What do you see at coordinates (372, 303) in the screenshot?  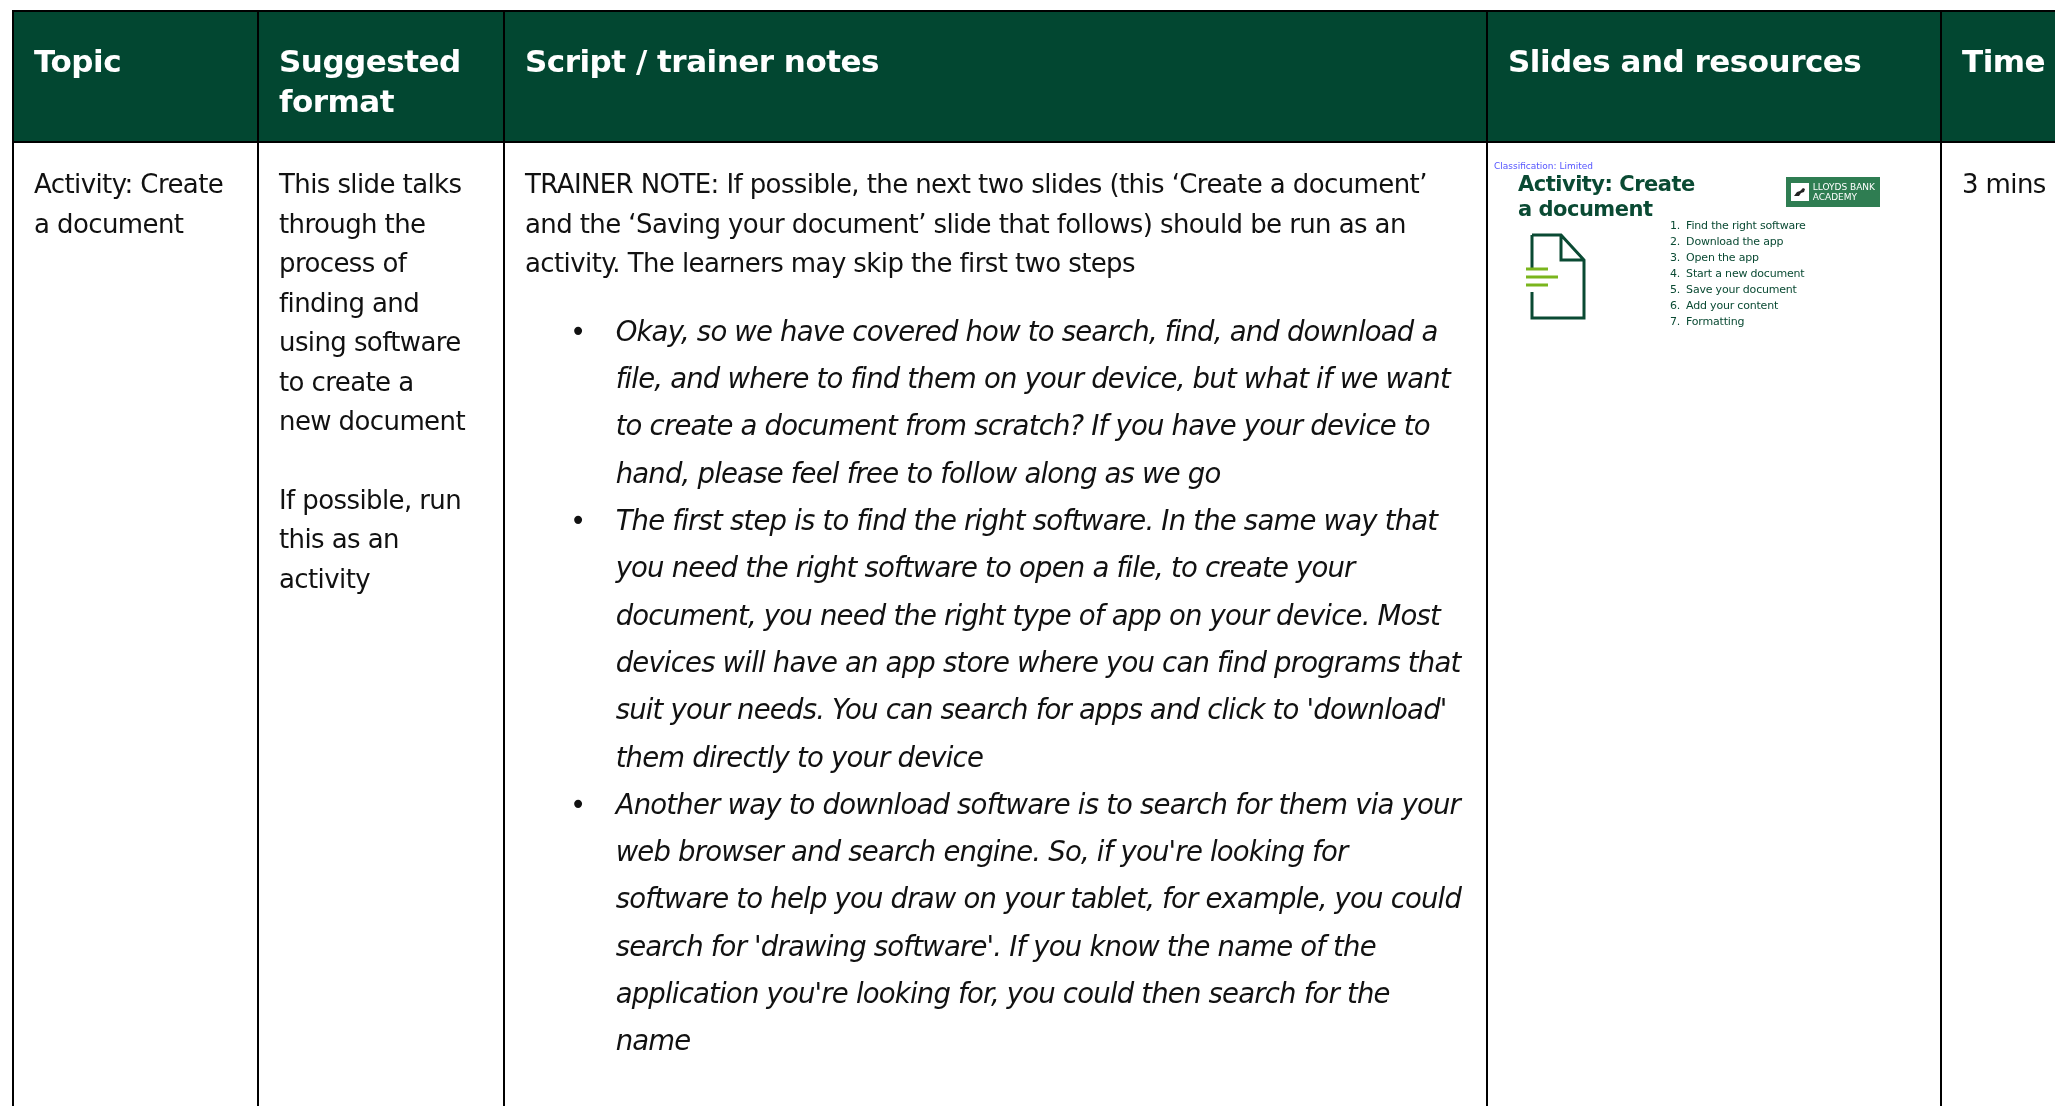 I see `format-text: This slide talks through the process of finding and using software to create a new document` at bounding box center [372, 303].